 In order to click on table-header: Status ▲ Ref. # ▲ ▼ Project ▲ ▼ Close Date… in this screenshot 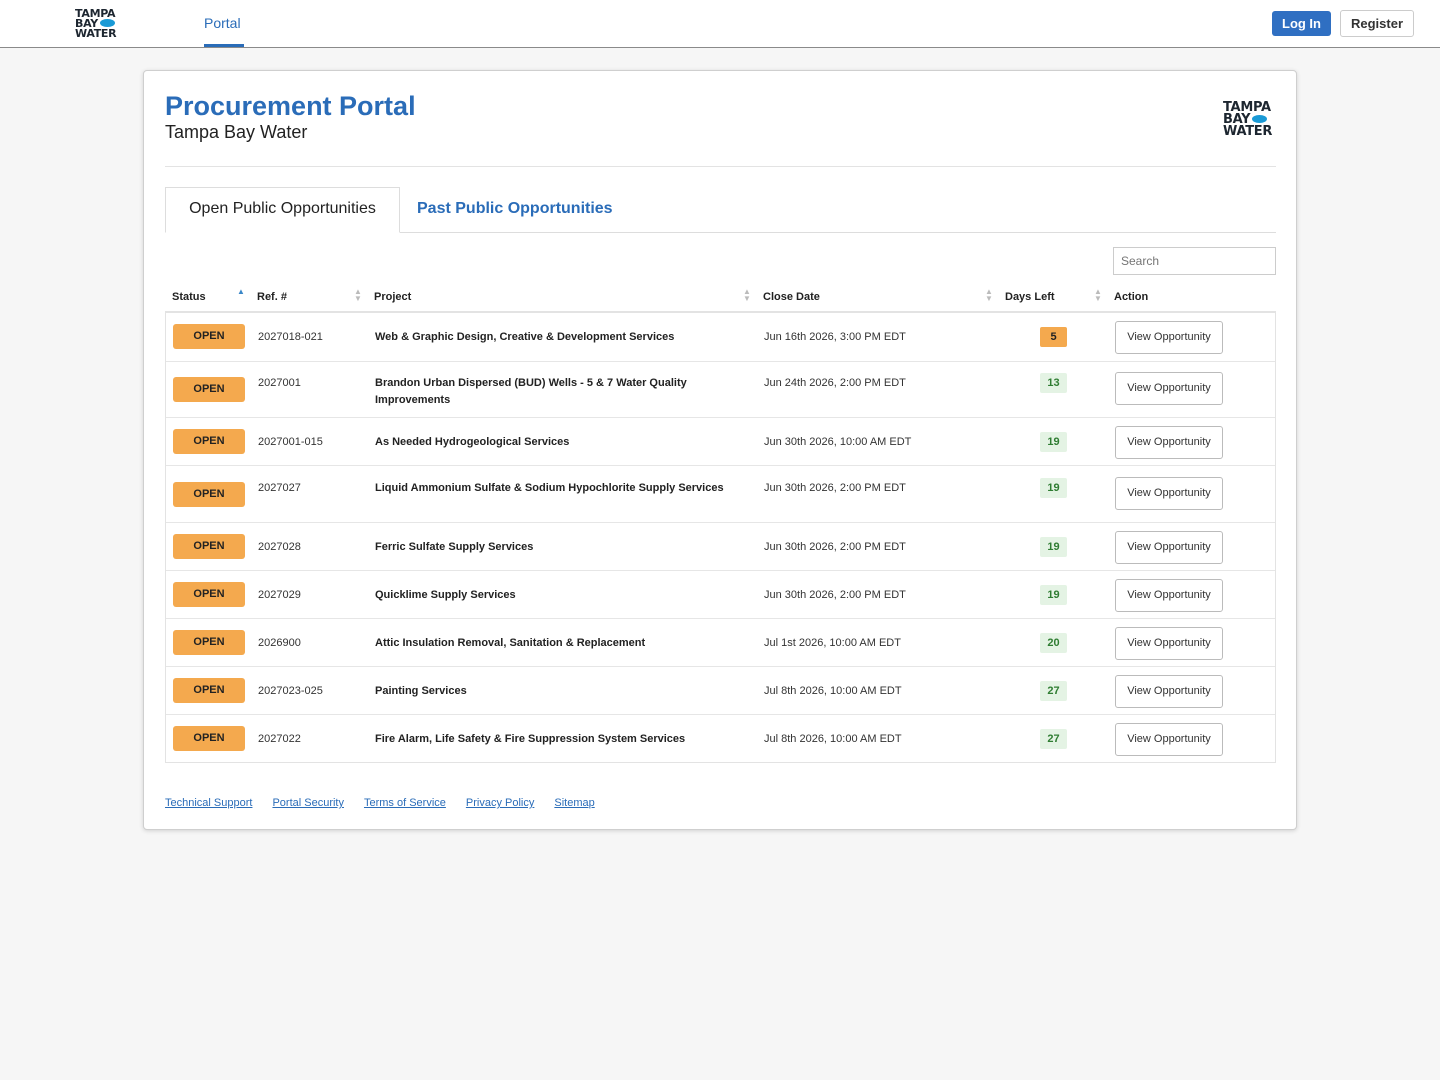, I will do `click(720, 298)`.